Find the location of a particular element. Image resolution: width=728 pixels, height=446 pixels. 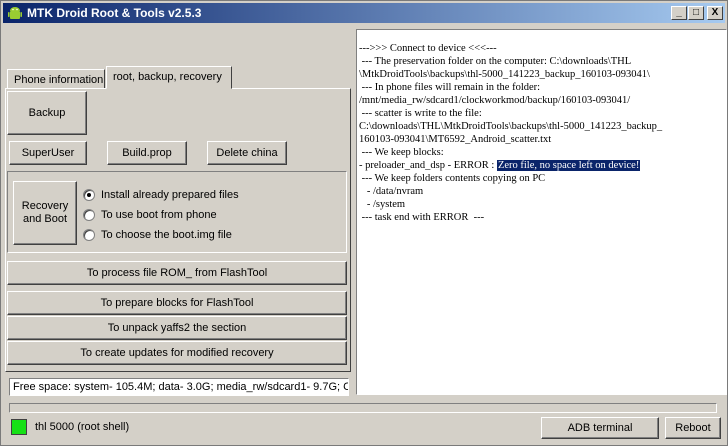

minimize-button: _ is located at coordinates (679, 13).